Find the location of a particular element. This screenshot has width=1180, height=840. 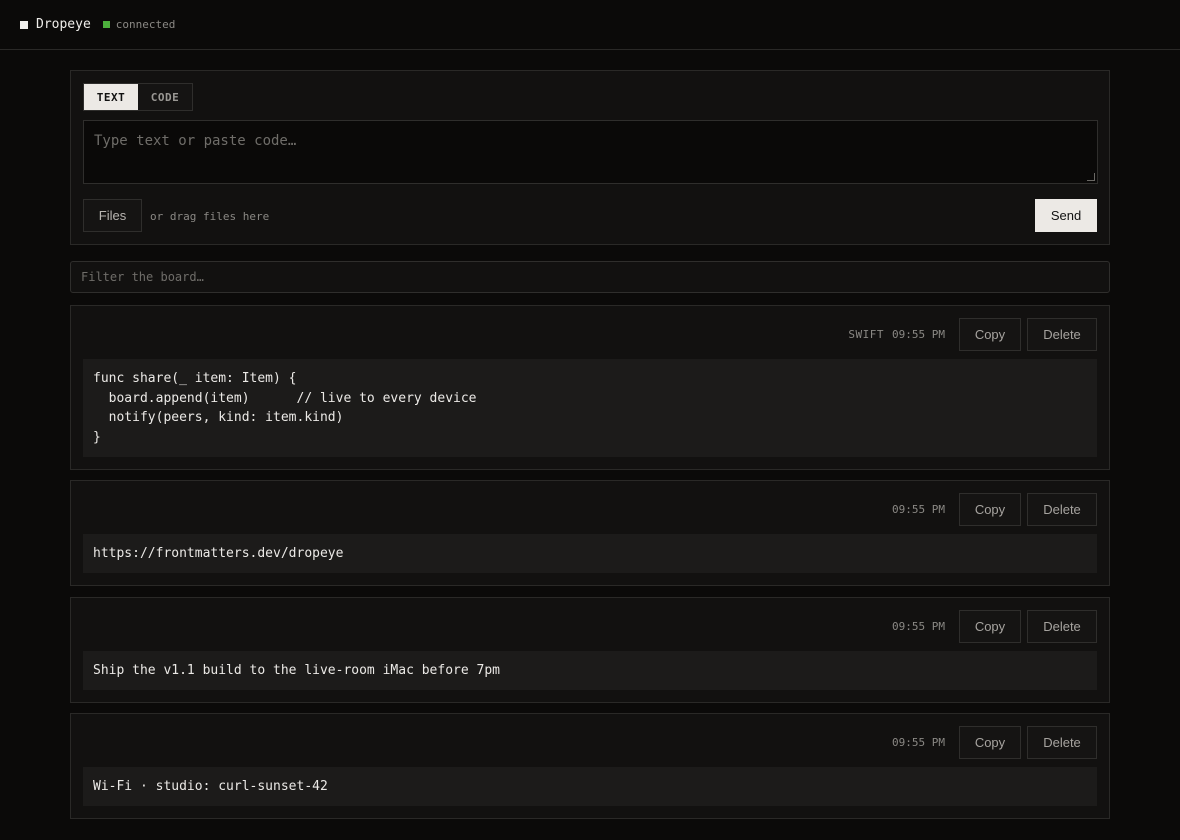

resize-handle-icon is located at coordinates (1091, 177).